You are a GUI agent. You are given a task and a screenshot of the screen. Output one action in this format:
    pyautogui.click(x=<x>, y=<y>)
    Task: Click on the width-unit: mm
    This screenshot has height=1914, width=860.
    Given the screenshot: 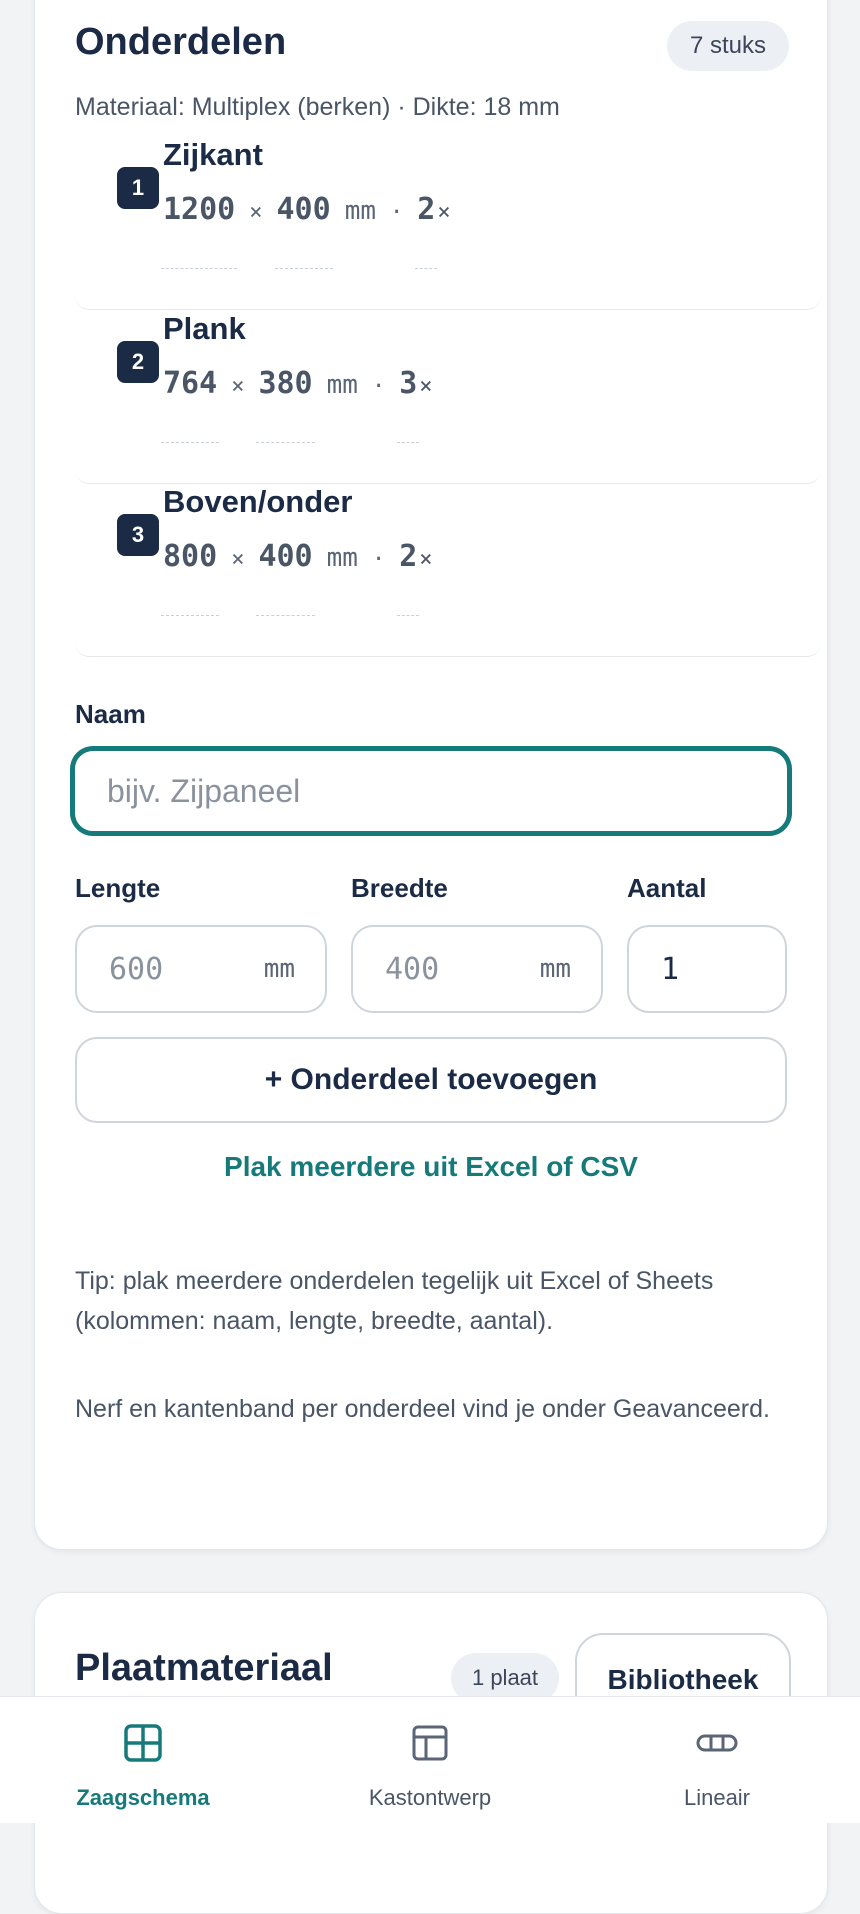 What is the action you would take?
    pyautogui.click(x=555, y=969)
    